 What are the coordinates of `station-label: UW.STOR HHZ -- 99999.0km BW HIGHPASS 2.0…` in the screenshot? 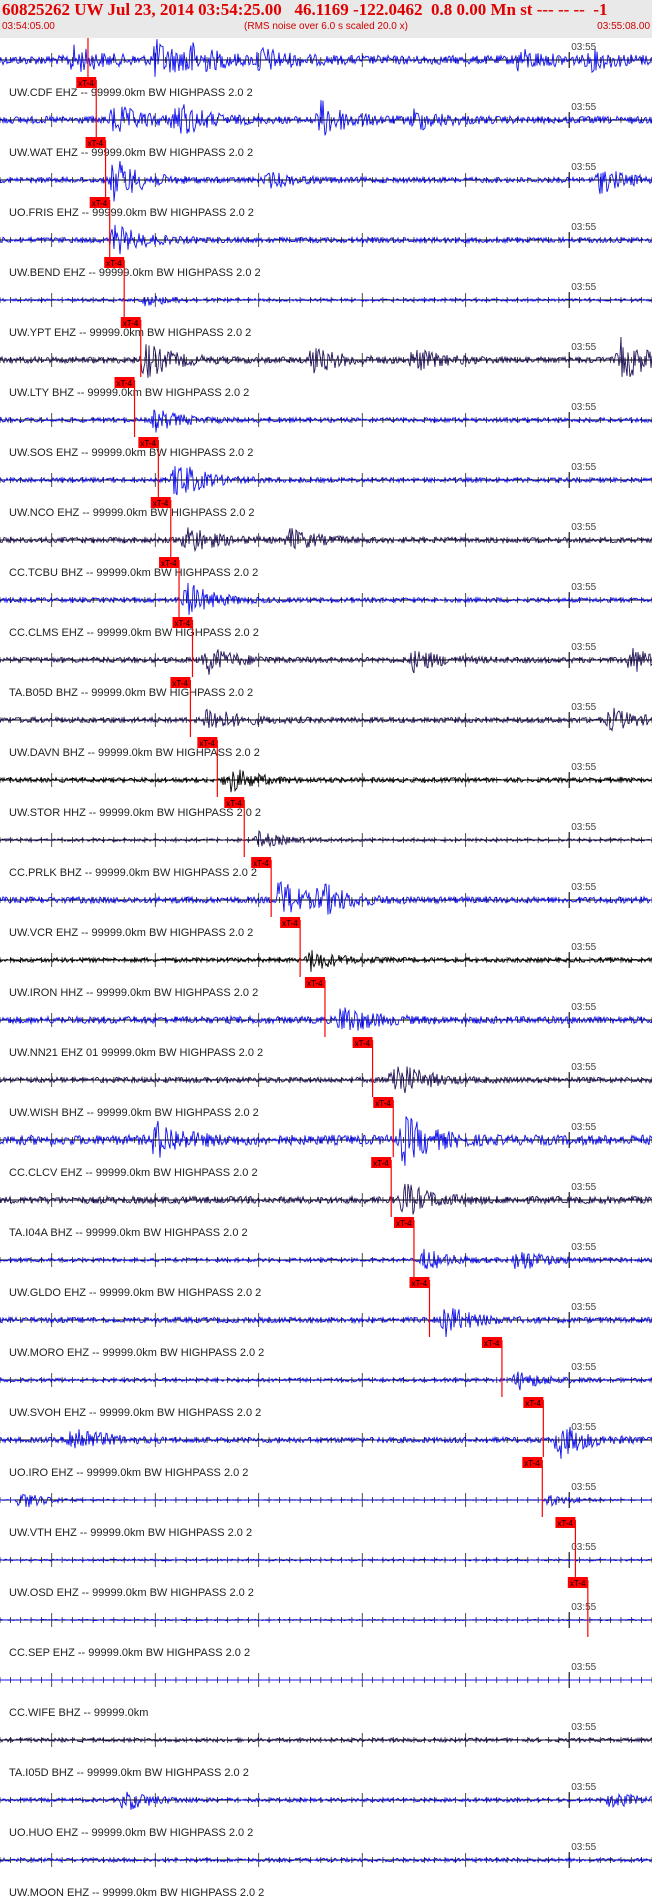 It's located at (135, 813).